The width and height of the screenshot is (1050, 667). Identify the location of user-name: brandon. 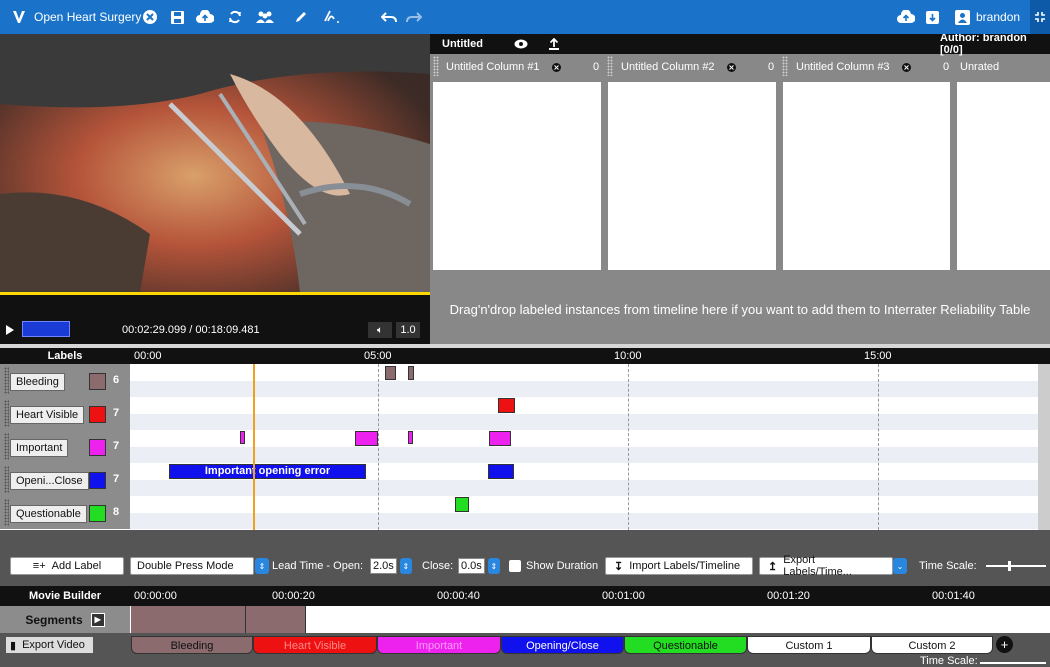
(998, 17).